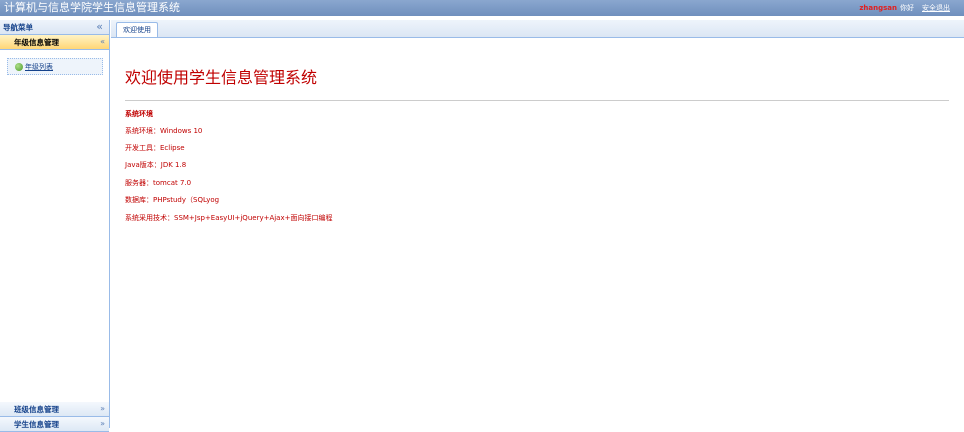 Image resolution: width=964 pixels, height=432 pixels. I want to click on env-line: 系统环境：Windows 10, so click(164, 131).